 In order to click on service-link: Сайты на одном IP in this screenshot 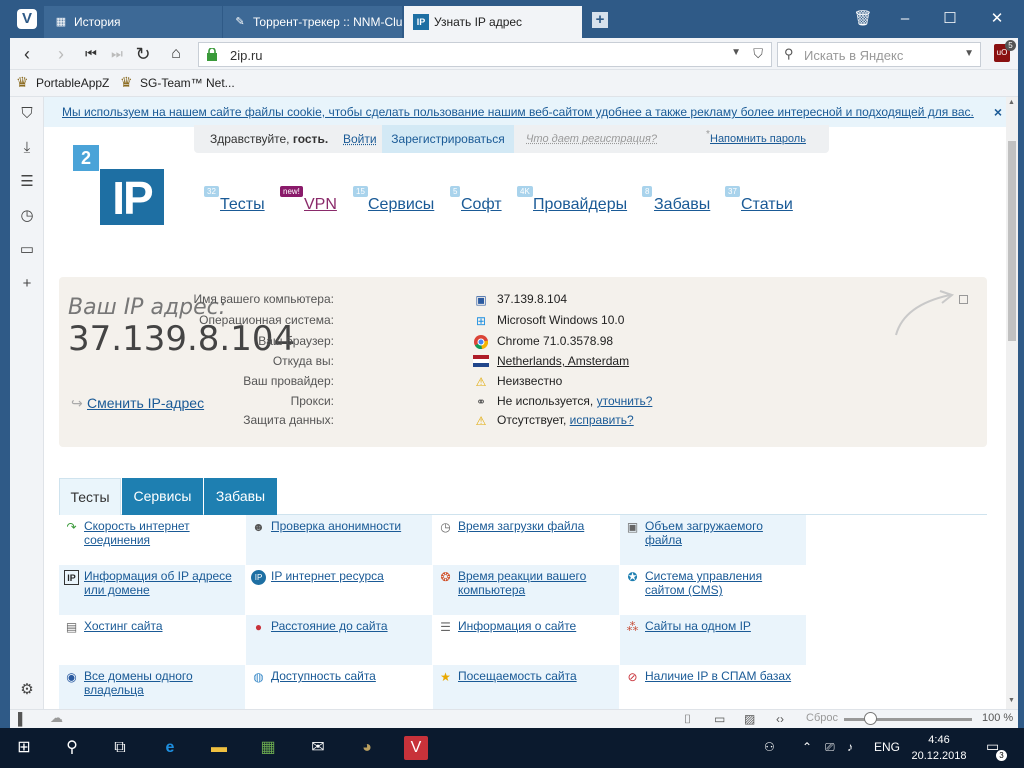, I will do `click(698, 626)`.